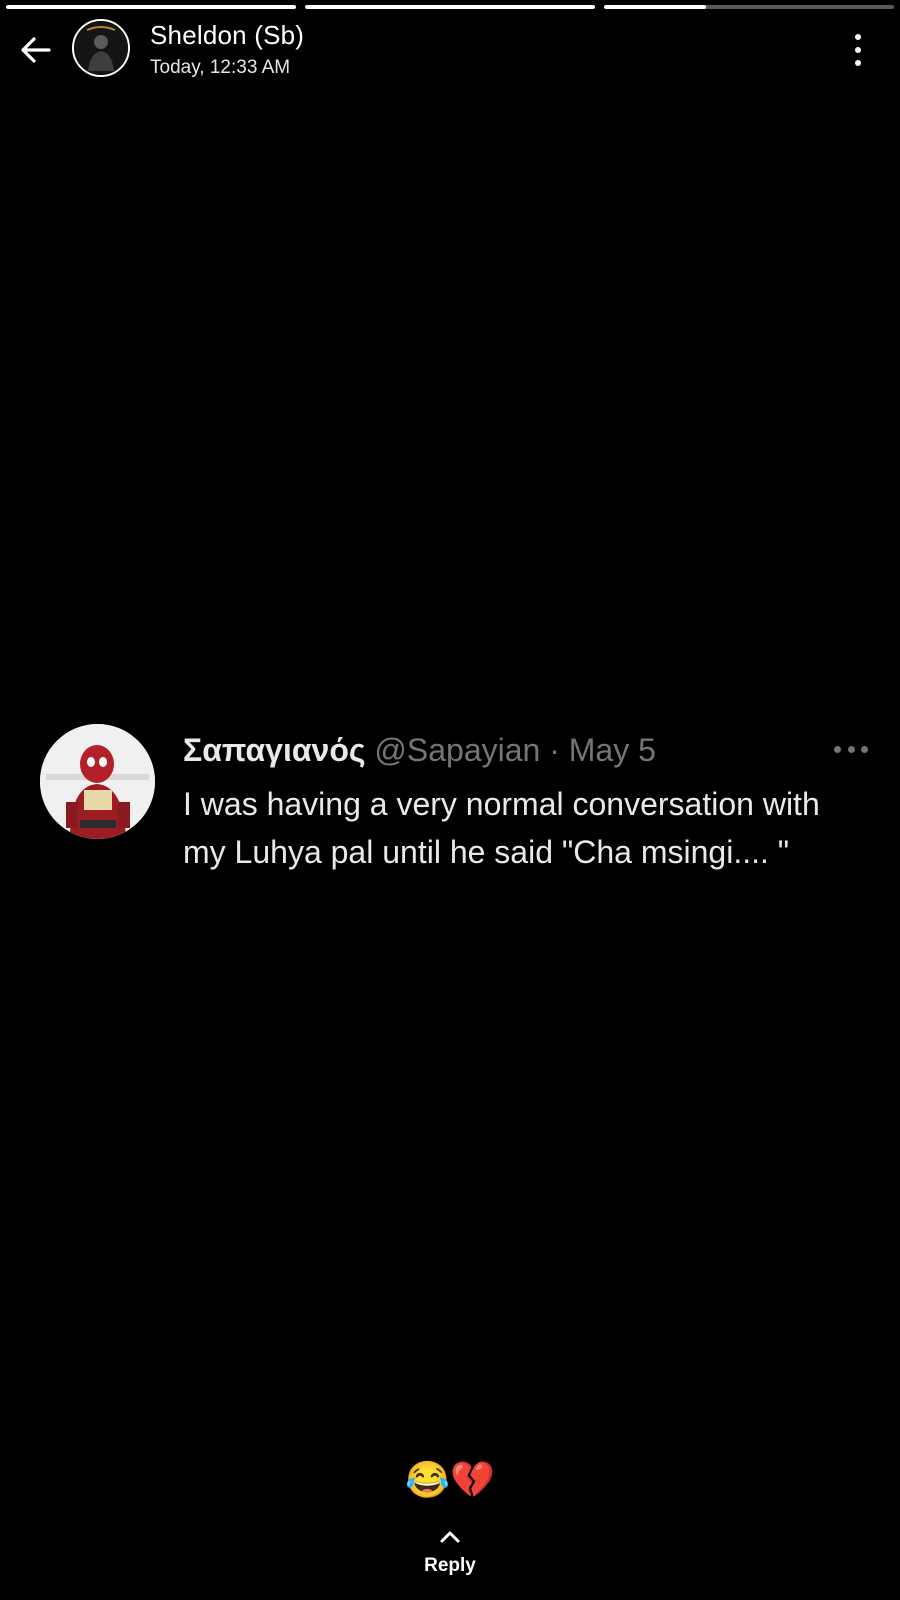 This screenshot has width=900, height=1600. I want to click on story-progress, so click(450, 7).